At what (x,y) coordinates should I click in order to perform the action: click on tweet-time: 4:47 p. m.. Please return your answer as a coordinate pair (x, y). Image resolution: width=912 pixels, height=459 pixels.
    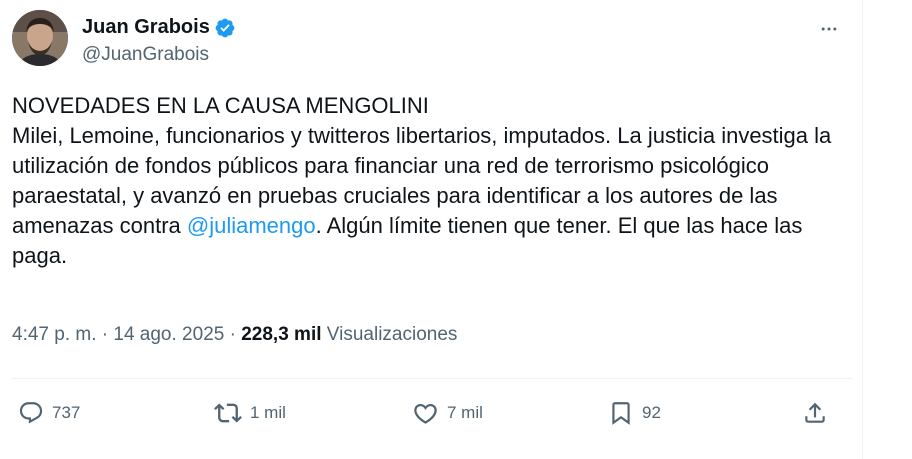
    Looking at the image, I should click on (54, 334).